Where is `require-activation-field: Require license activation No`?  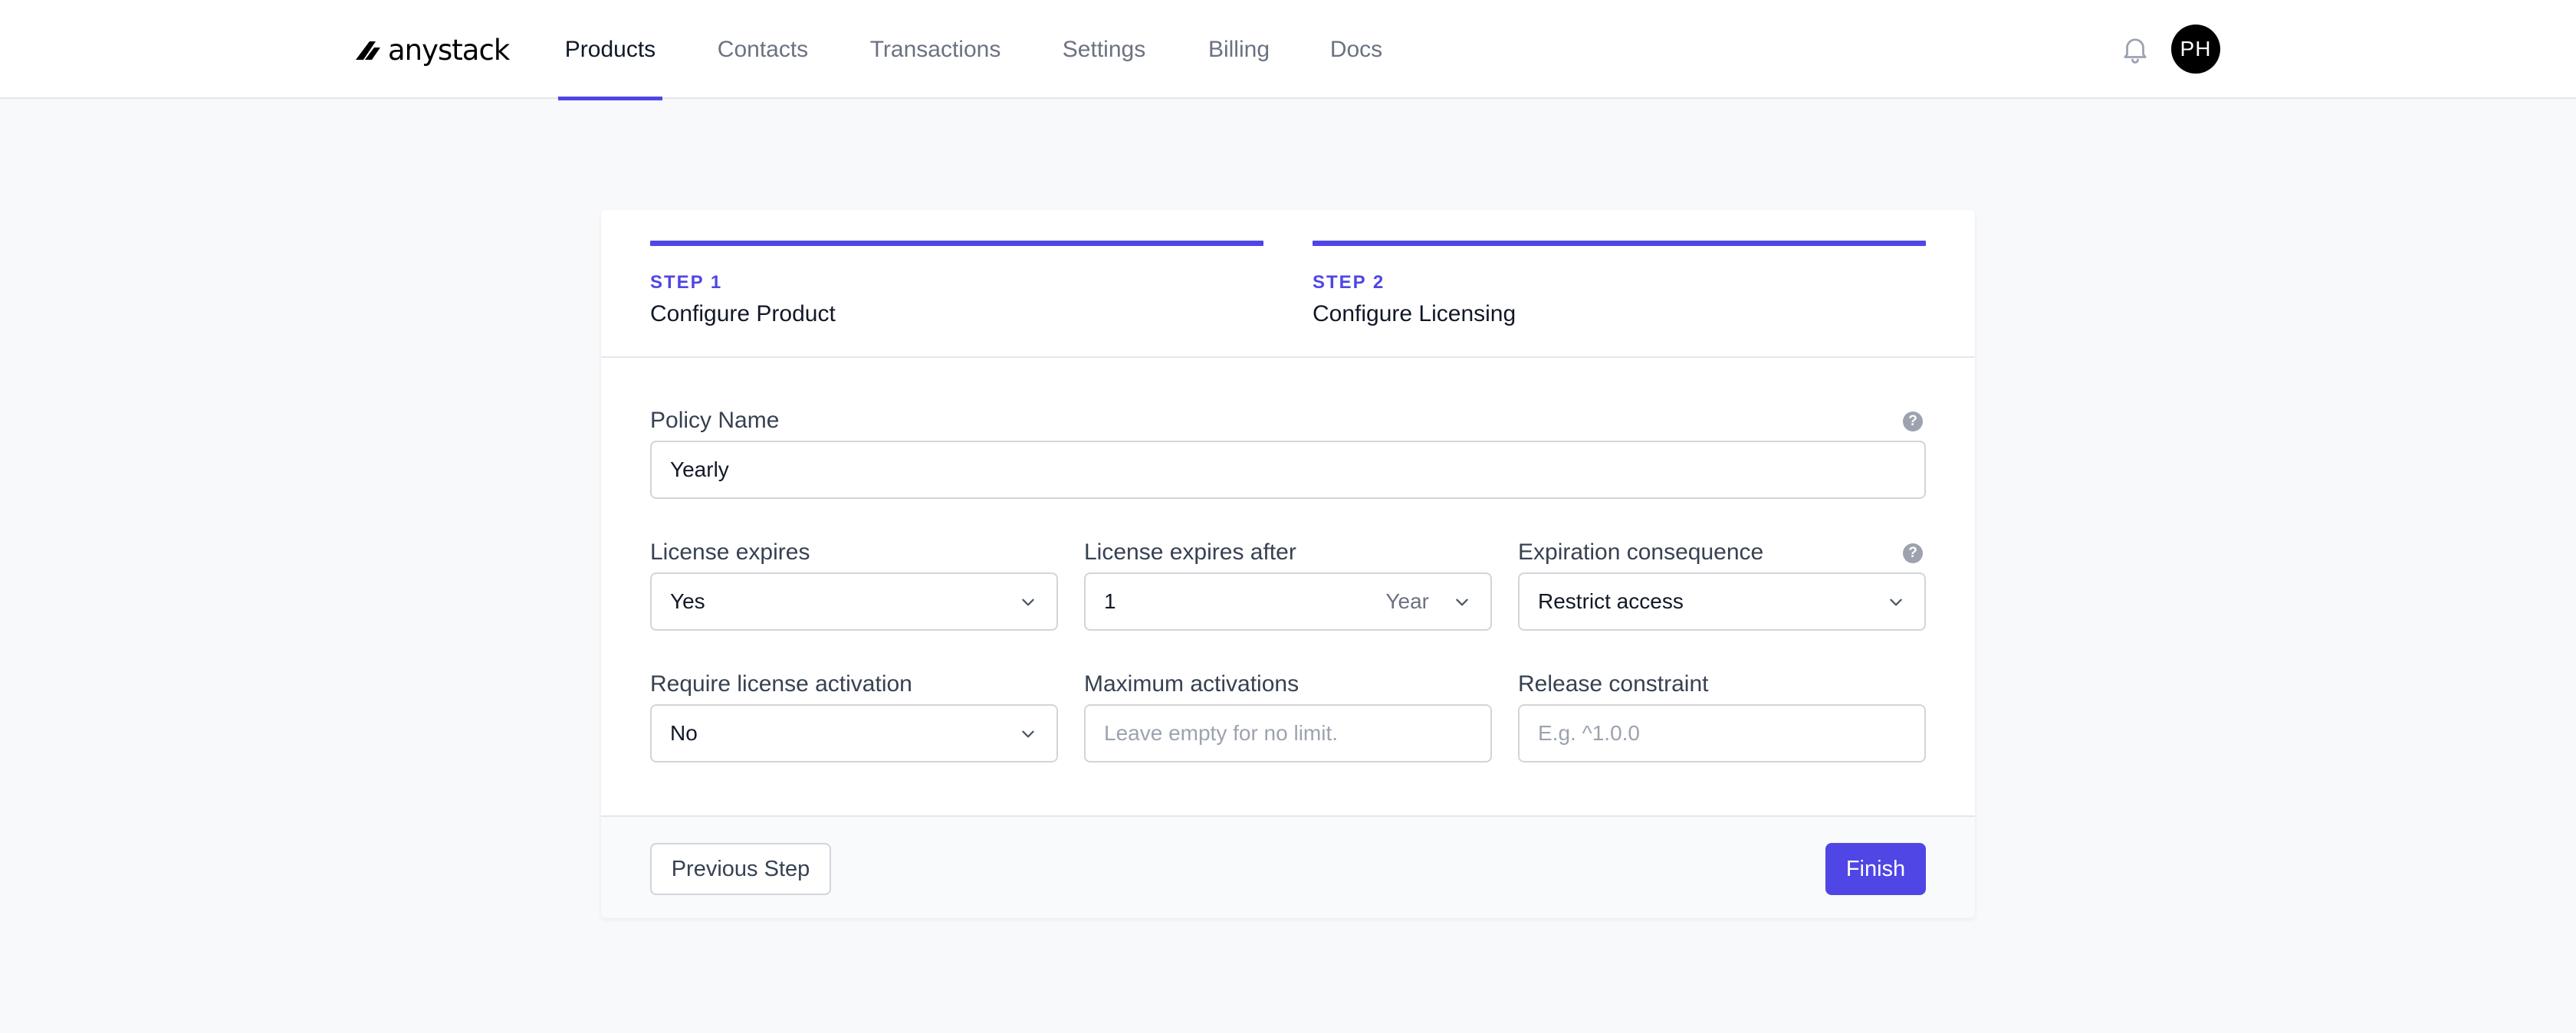 require-activation-field: Require license activation No is located at coordinates (854, 716).